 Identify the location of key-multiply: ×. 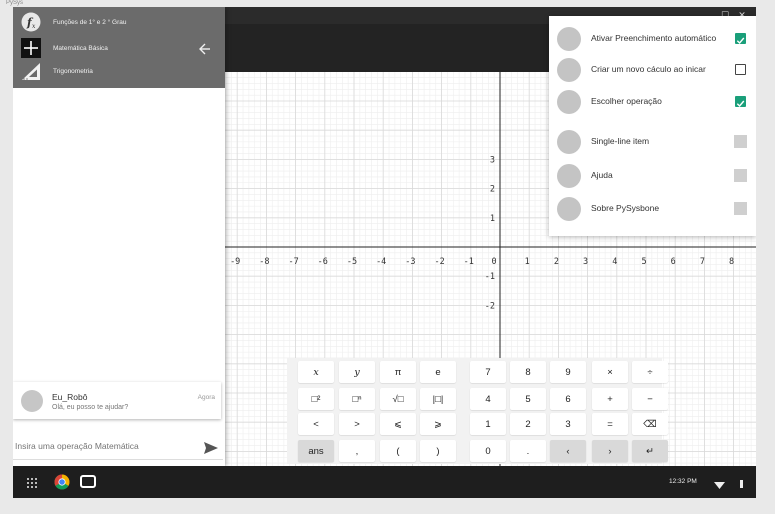
(610, 372).